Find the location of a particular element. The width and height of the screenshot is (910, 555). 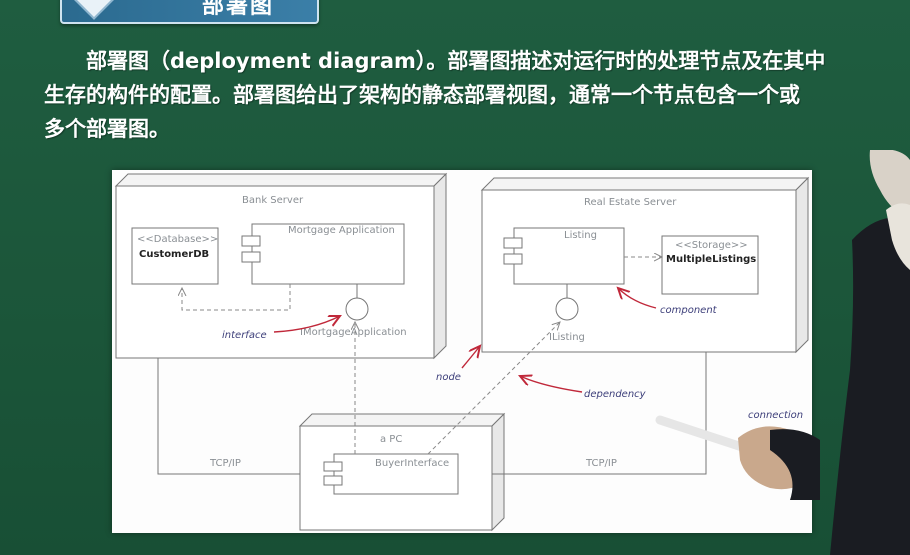

database-name: CustomerDB is located at coordinates (174, 254).